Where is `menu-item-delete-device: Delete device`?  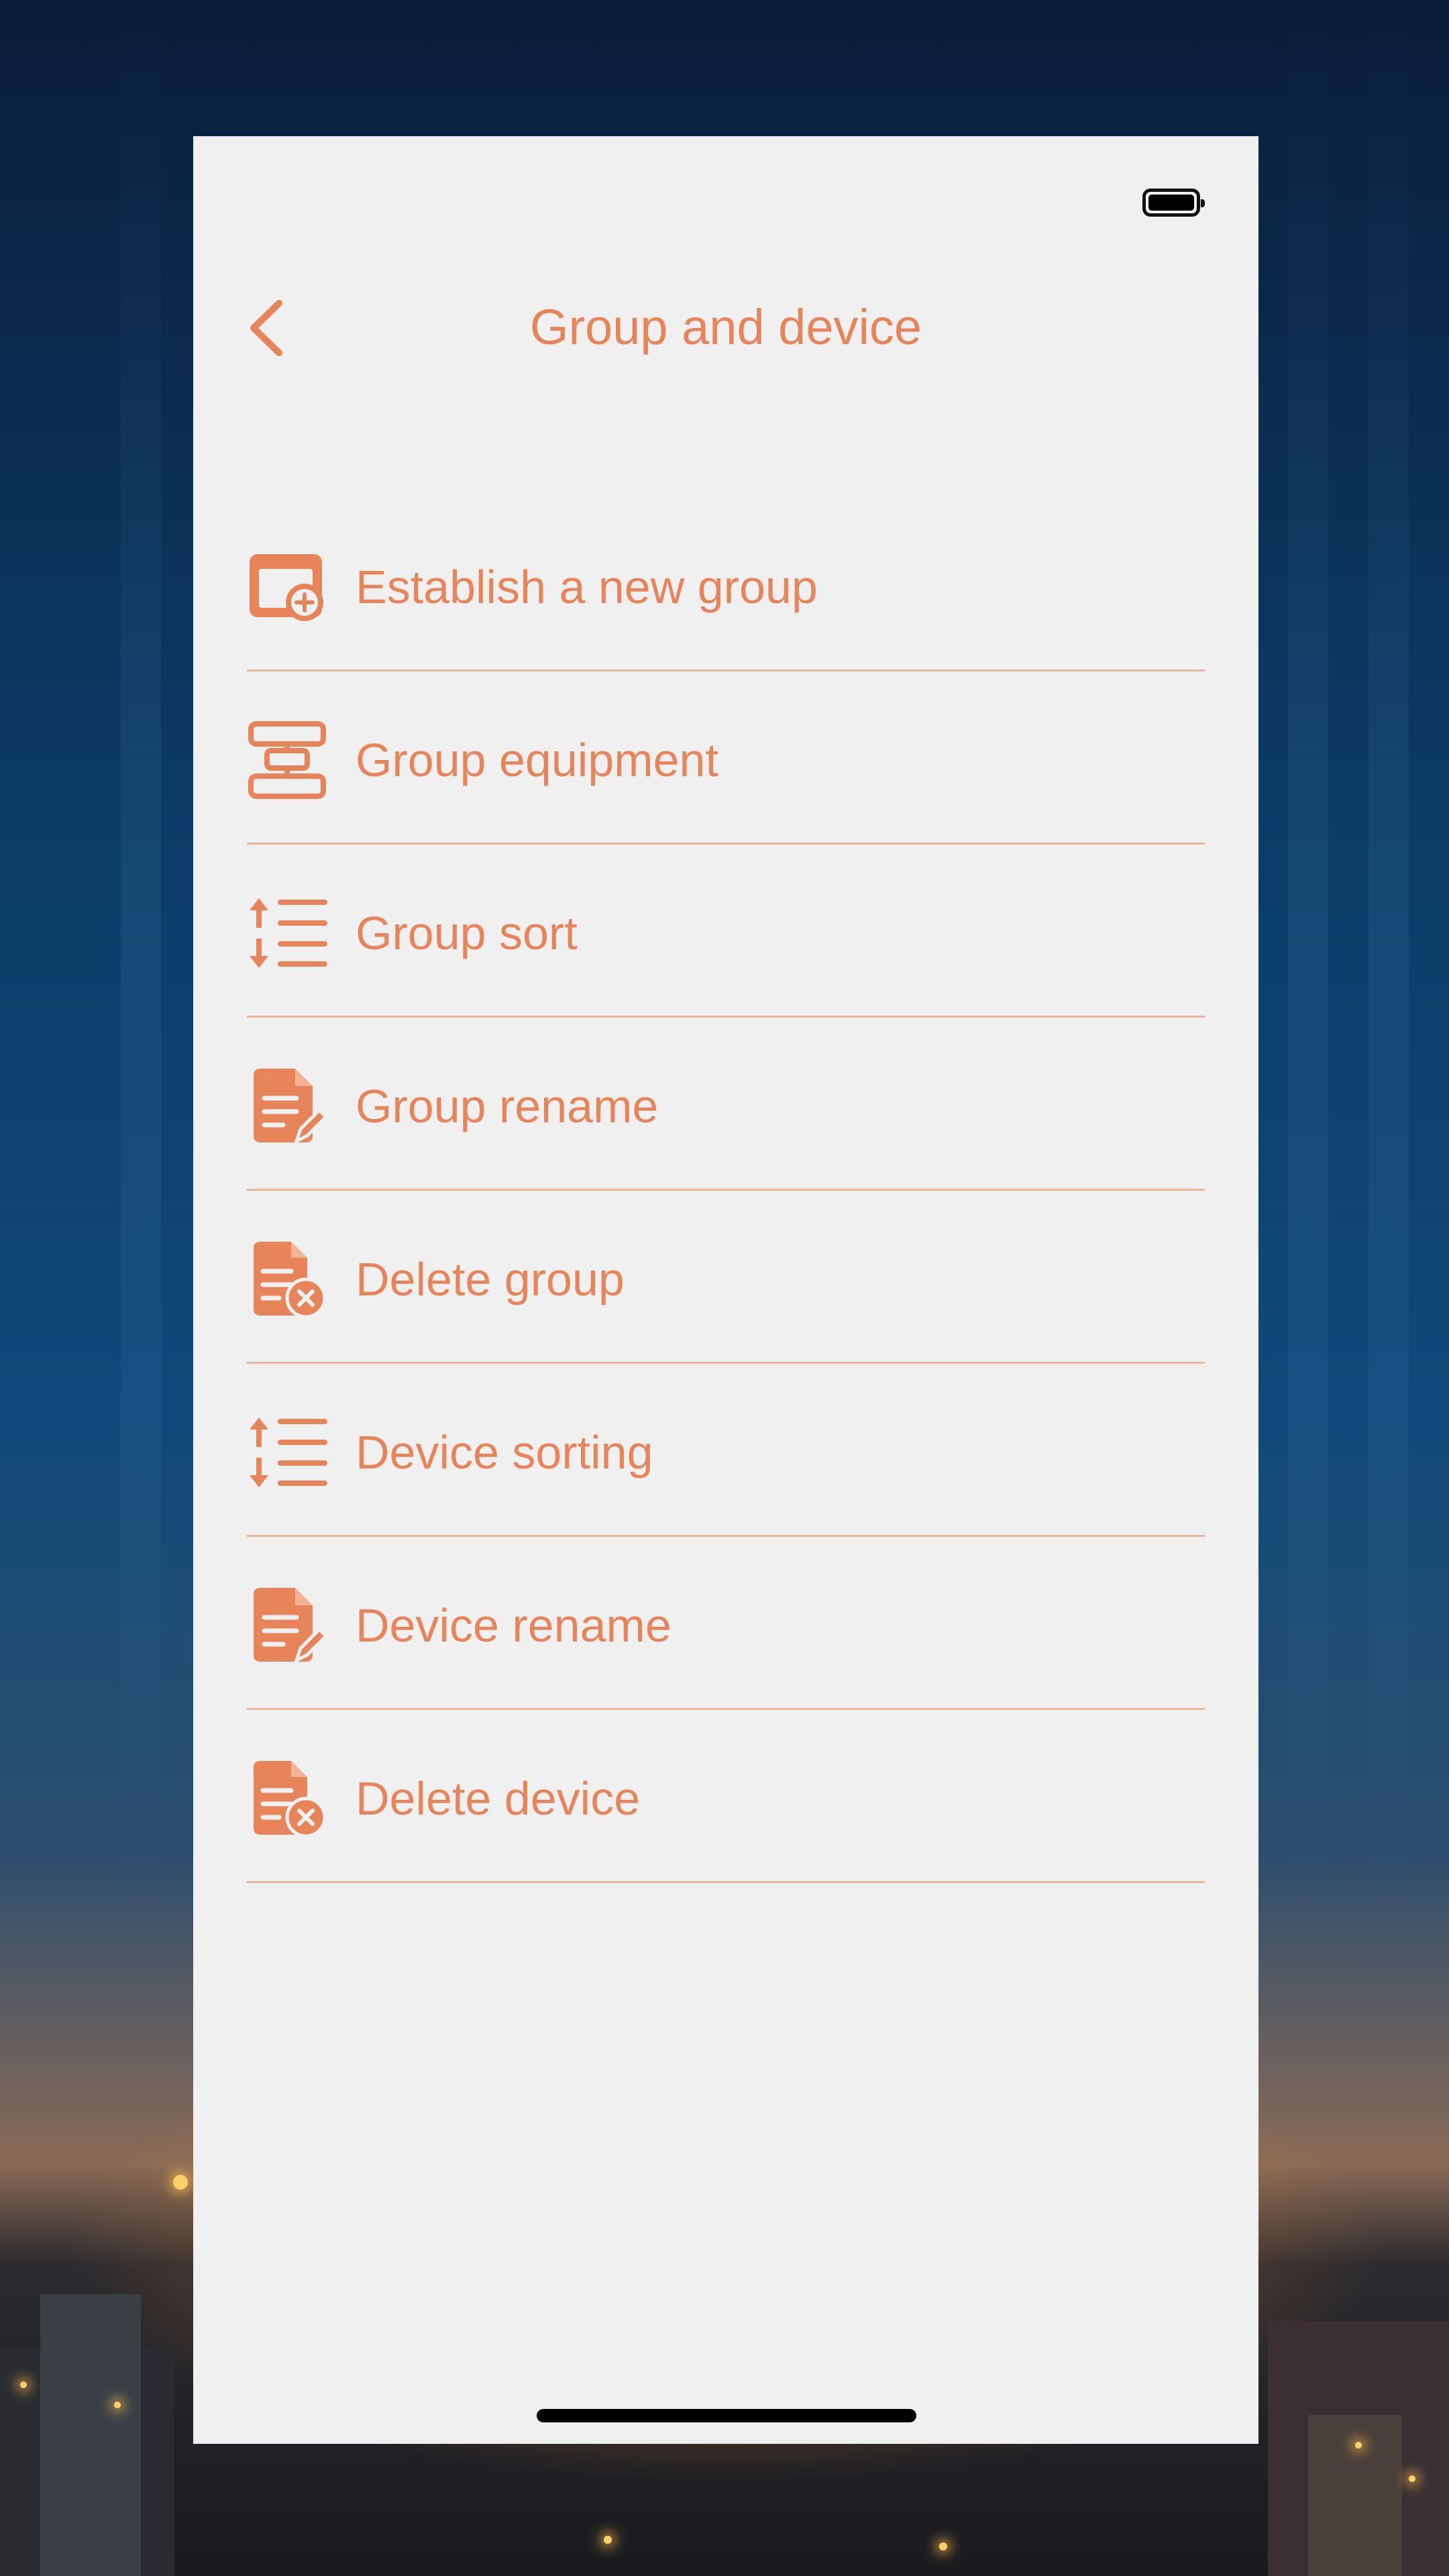 menu-item-delete-device: Delete device is located at coordinates (726, 1796).